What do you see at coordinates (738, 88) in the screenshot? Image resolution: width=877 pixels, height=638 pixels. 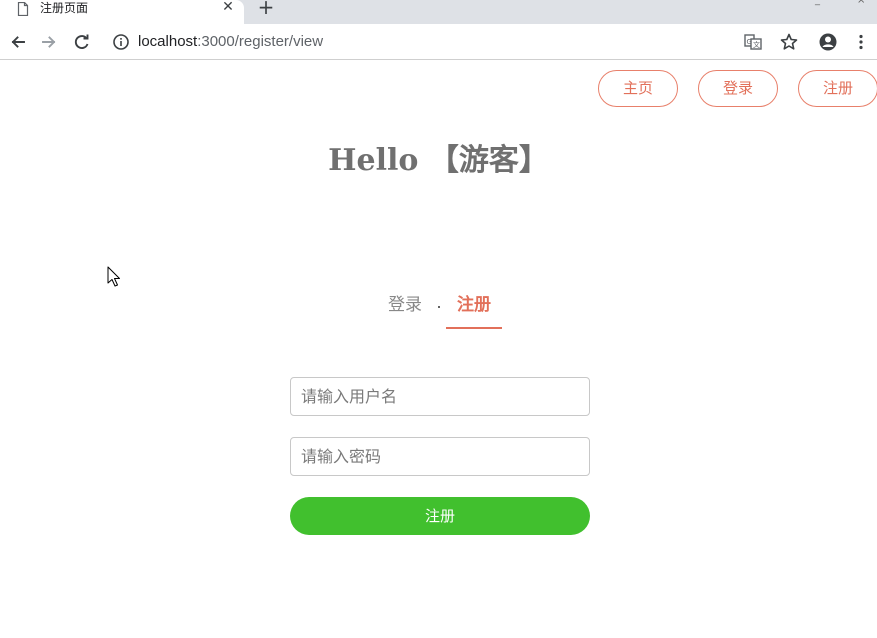 I see `nav-login-button: 登录` at bounding box center [738, 88].